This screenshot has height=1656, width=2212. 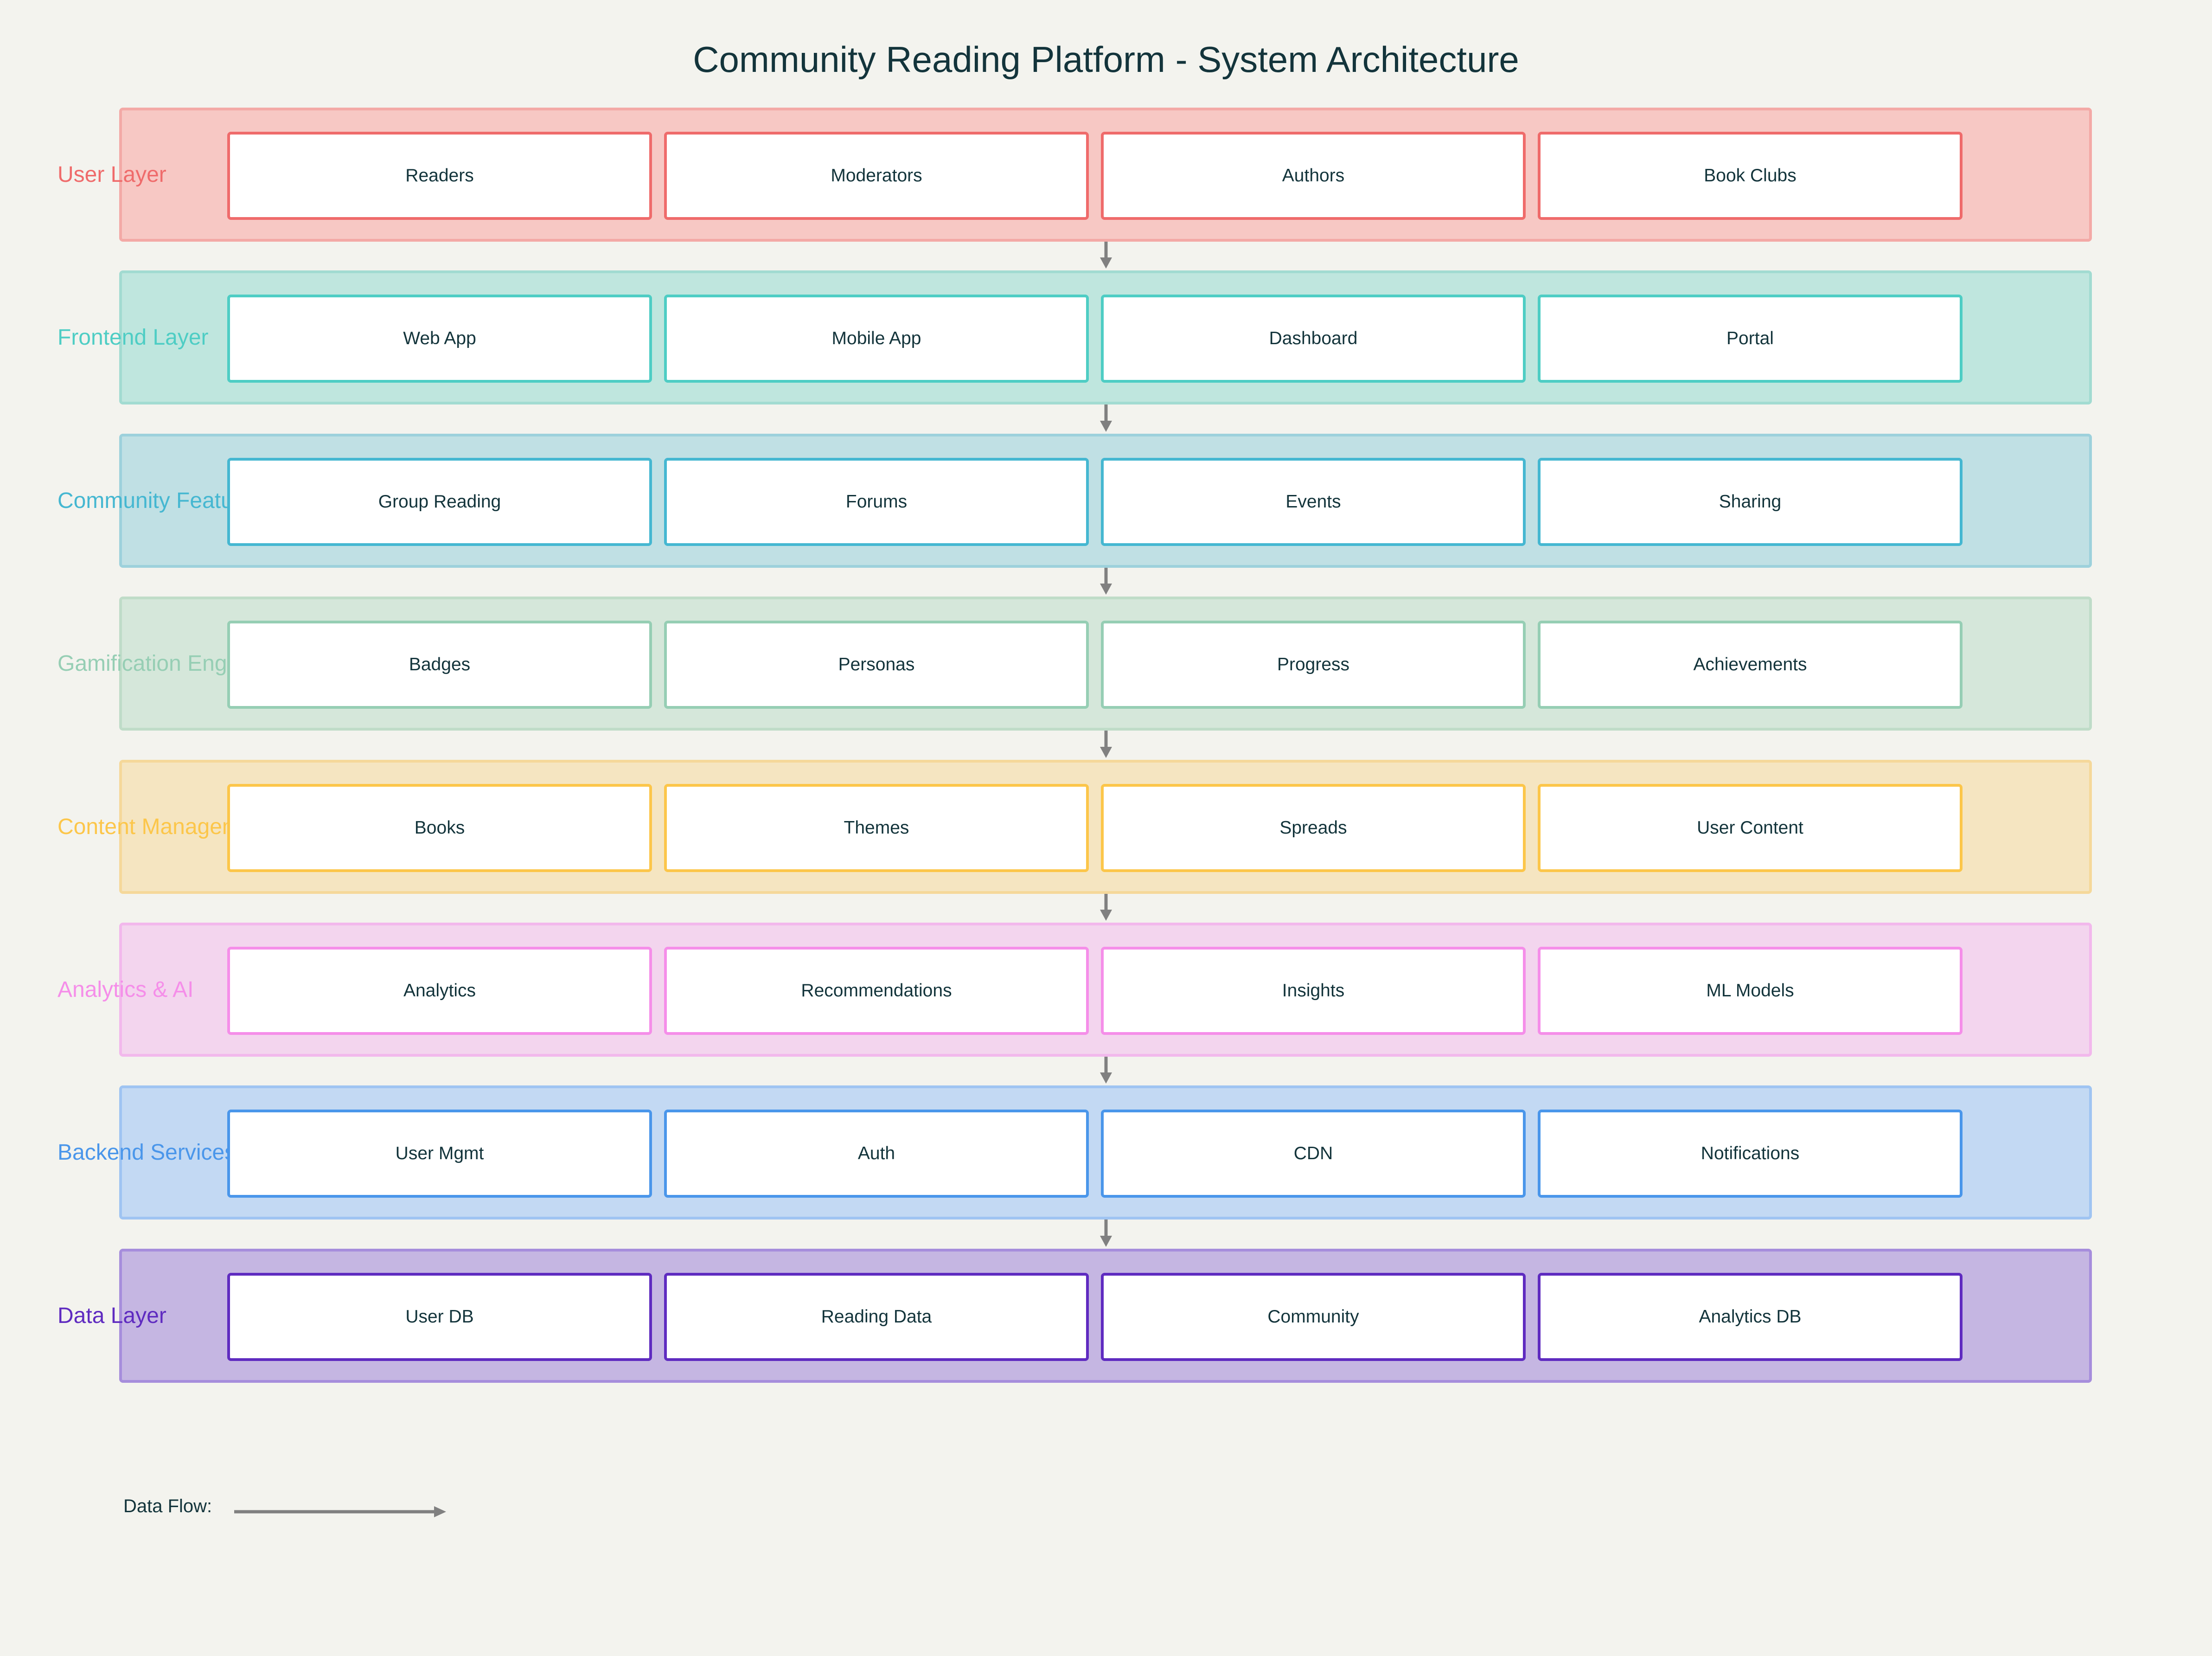 What do you see at coordinates (1751, 1317) in the screenshot?
I see `component-box: Analytics DB` at bounding box center [1751, 1317].